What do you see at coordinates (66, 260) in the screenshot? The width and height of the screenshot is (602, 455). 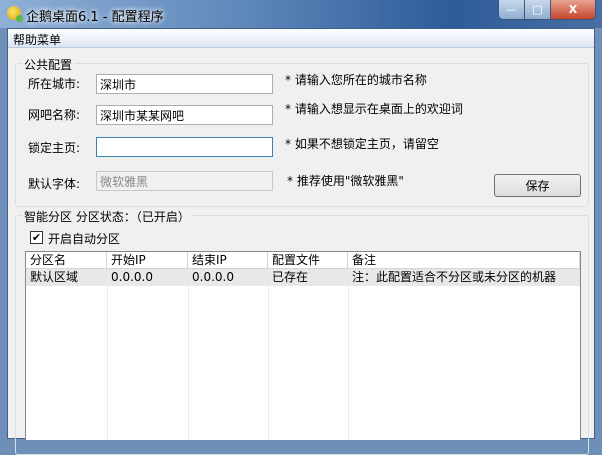 I see `column-header: 分区名` at bounding box center [66, 260].